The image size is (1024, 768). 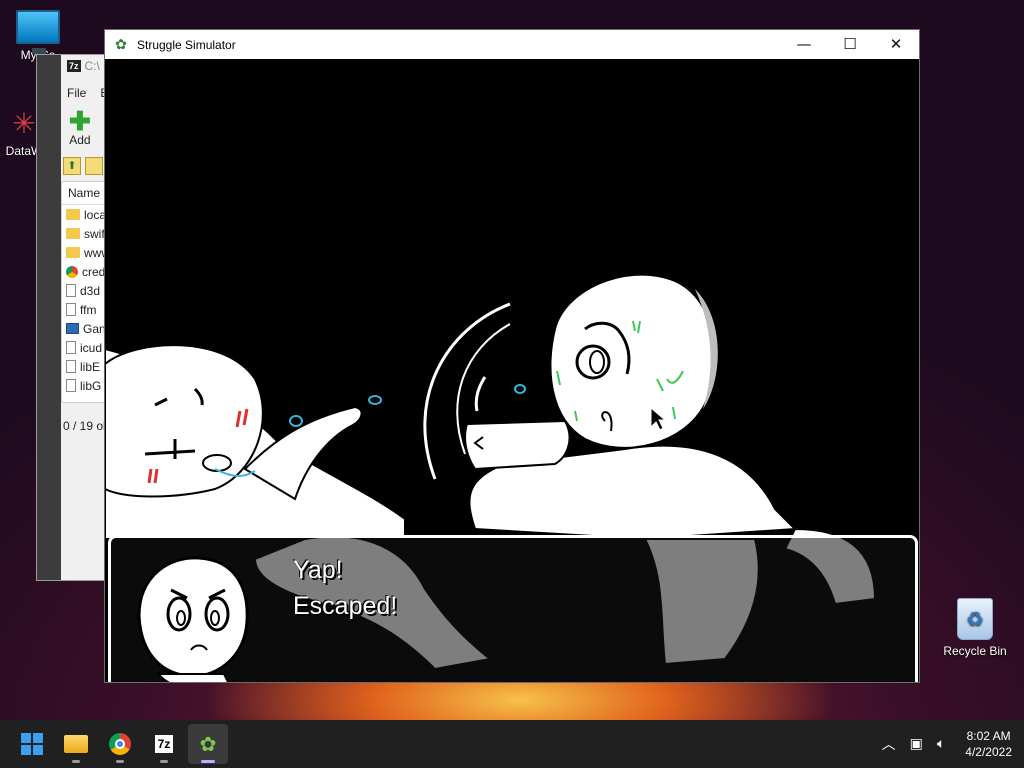 I want to click on volume-icon: 🔈︎, so click(x=941, y=744).